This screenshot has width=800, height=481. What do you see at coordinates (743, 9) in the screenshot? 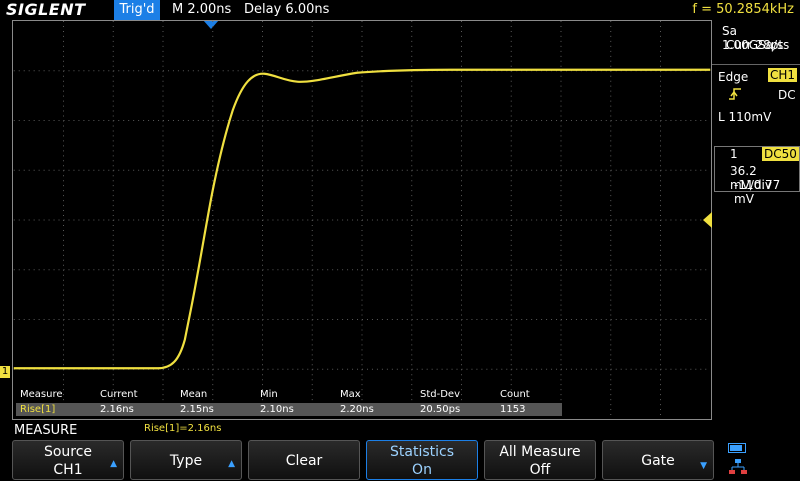
I see `frequency-readout: f = 50.2854kHz` at bounding box center [743, 9].